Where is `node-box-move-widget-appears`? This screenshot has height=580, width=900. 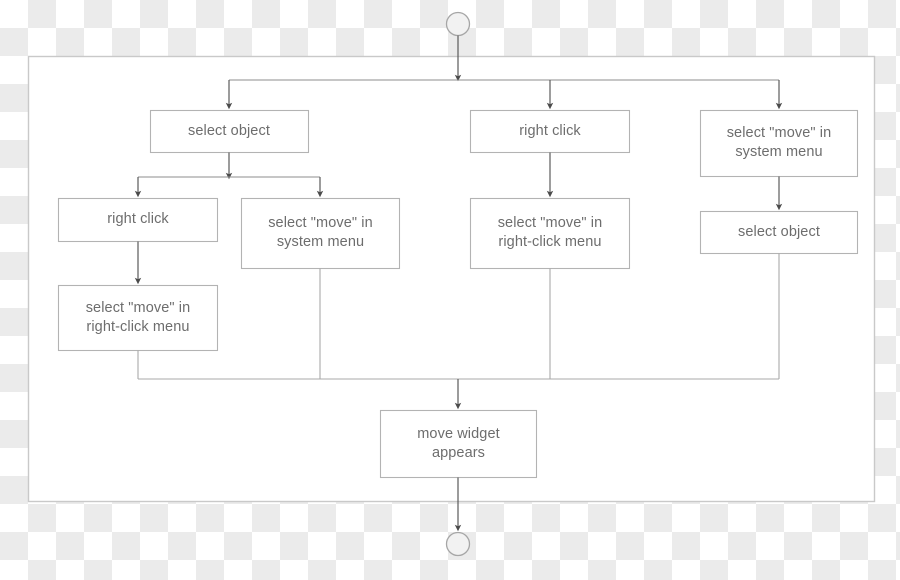
node-box-move-widget-appears is located at coordinates (458, 444).